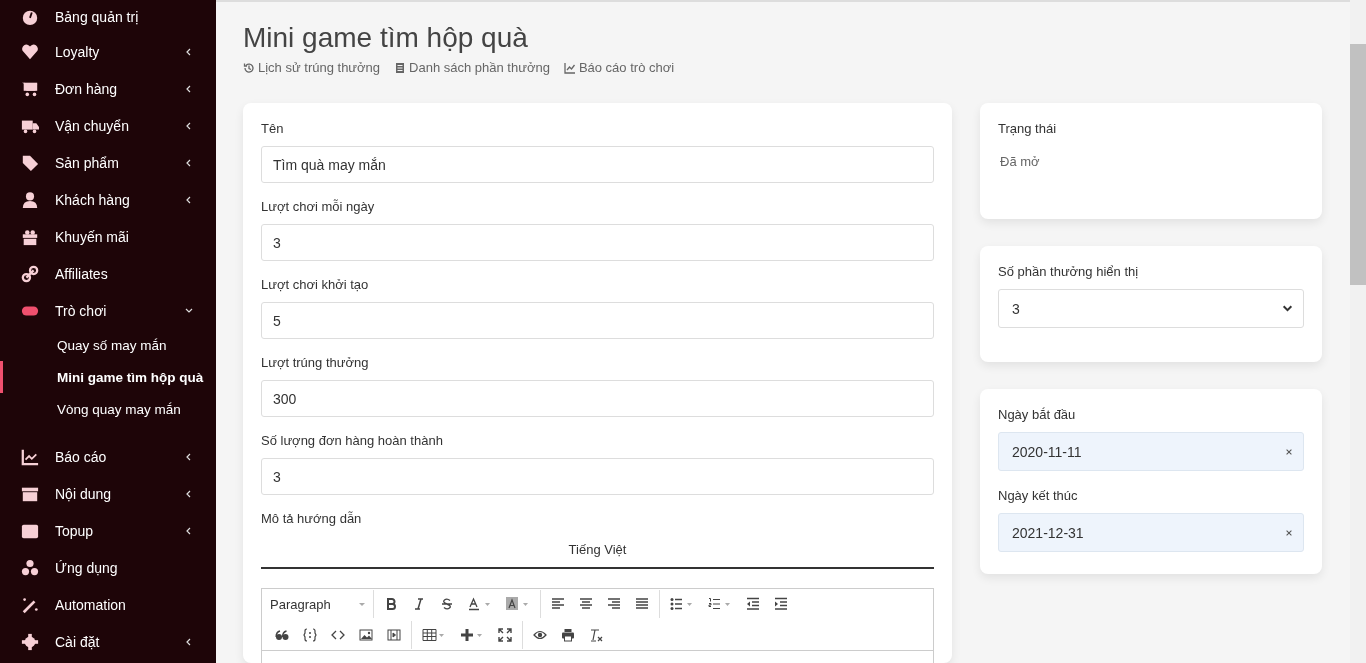  I want to click on page-link: Báo cáo trò chơi, so click(619, 67).